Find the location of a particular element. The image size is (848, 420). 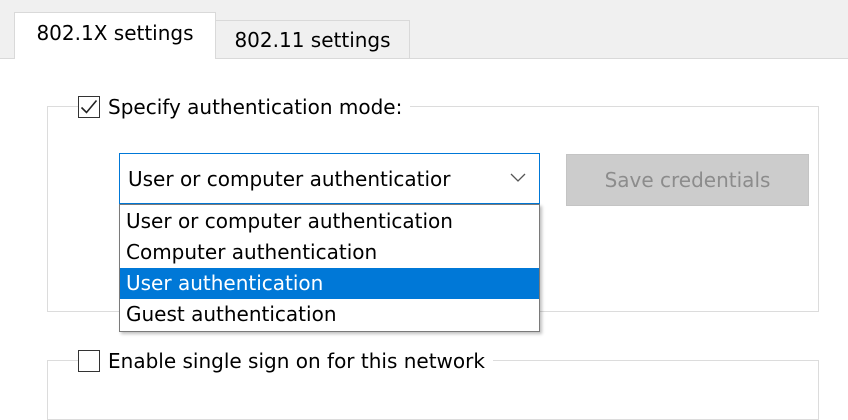

option-user-authentication: User authentication is located at coordinates (329, 283).